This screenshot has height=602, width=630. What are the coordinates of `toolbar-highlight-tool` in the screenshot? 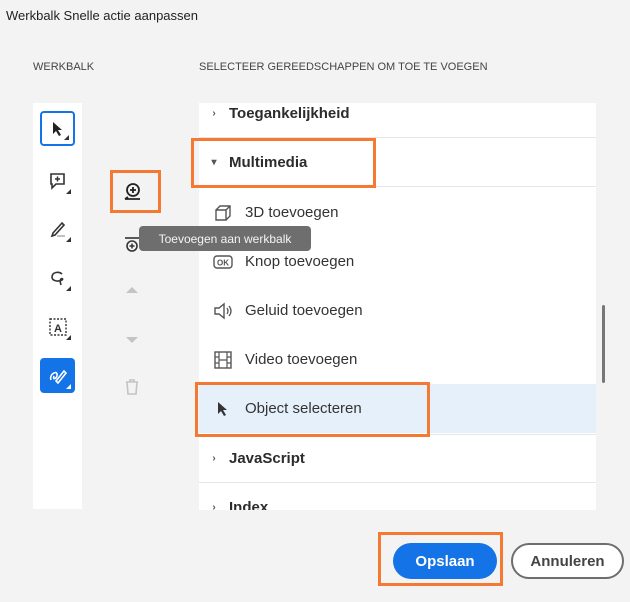 It's located at (57, 228).